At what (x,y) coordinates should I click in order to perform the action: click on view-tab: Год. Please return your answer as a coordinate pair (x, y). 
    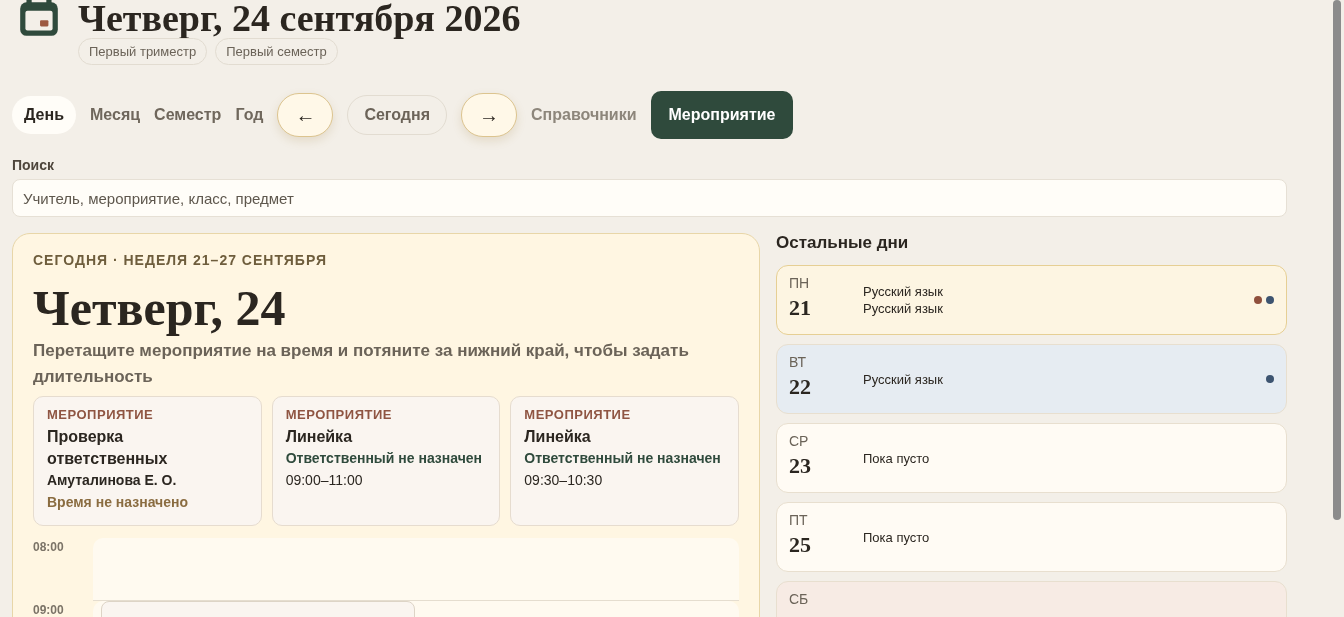
    Looking at the image, I should click on (249, 115).